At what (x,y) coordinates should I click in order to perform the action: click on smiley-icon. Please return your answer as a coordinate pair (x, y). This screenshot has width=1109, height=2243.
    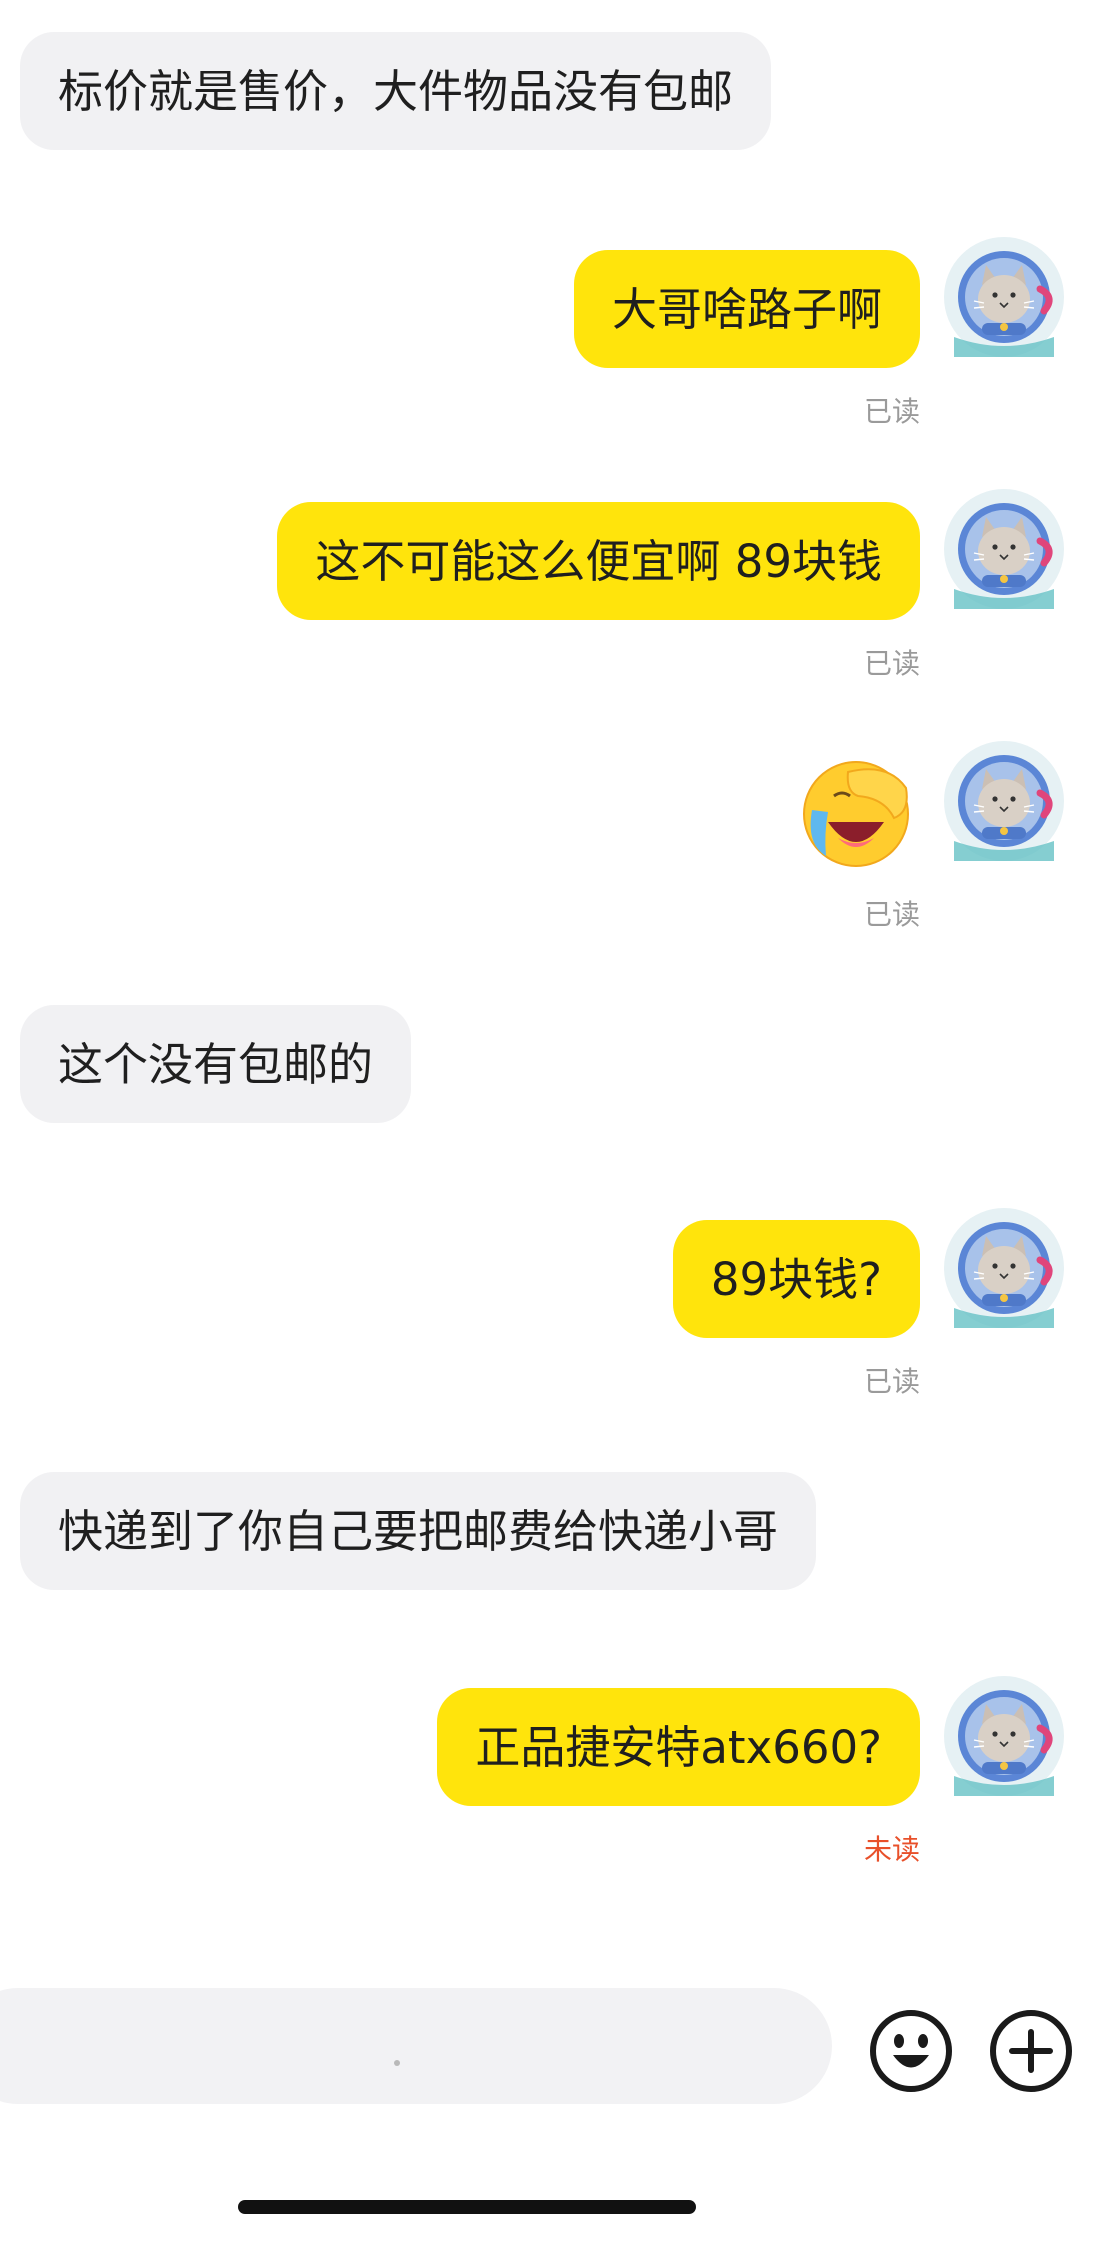
    Looking at the image, I should click on (911, 2051).